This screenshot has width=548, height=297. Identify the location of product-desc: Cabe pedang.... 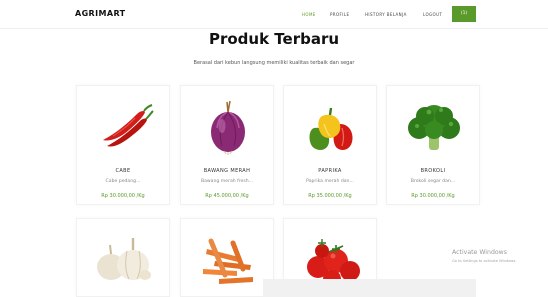
(123, 181).